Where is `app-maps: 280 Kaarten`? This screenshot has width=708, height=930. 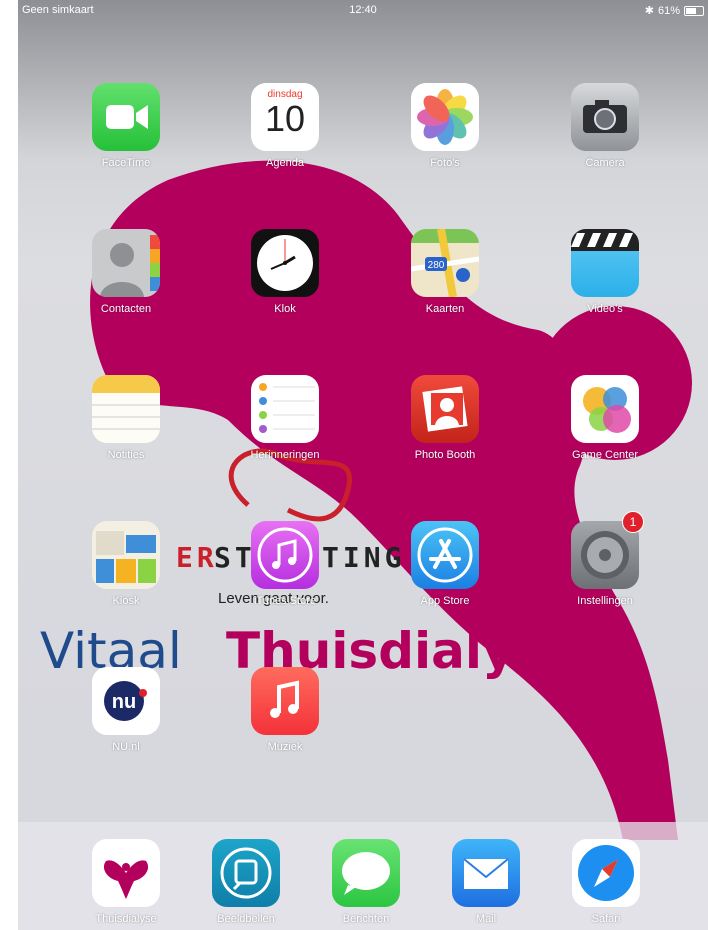 app-maps: 280 Kaarten is located at coordinates (445, 272).